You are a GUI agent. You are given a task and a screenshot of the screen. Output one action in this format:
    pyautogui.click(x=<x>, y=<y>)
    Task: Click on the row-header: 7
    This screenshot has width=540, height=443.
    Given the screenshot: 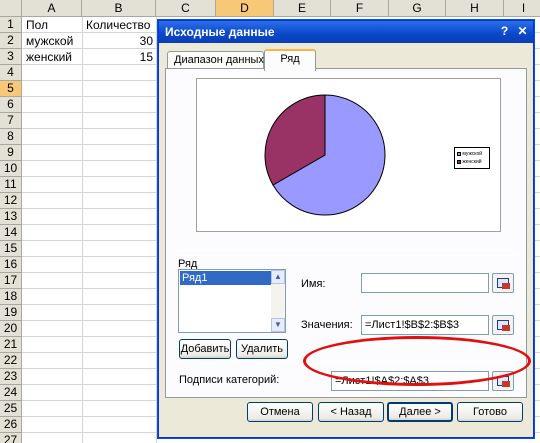 What is the action you would take?
    pyautogui.click(x=11, y=121)
    